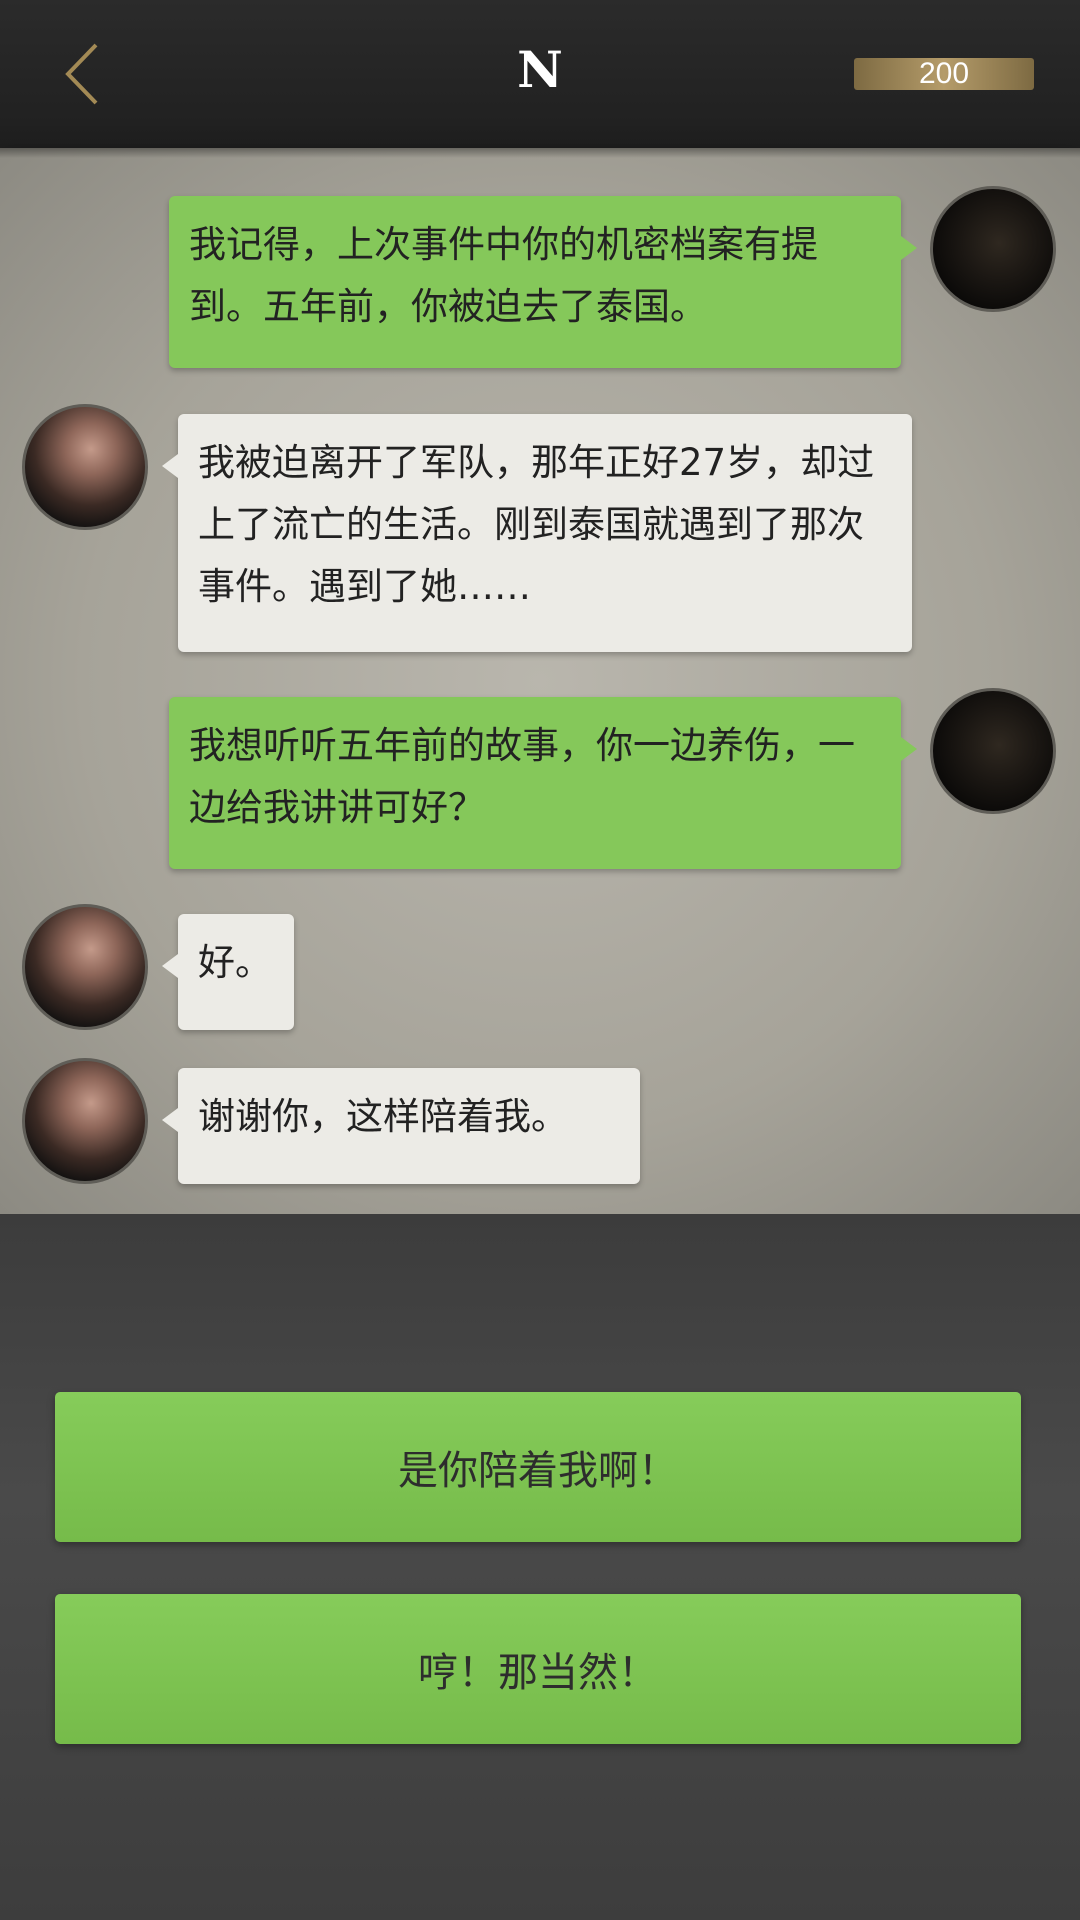 The width and height of the screenshot is (1080, 1920). What do you see at coordinates (228, 972) in the screenshot?
I see `message-bubble: 好。` at bounding box center [228, 972].